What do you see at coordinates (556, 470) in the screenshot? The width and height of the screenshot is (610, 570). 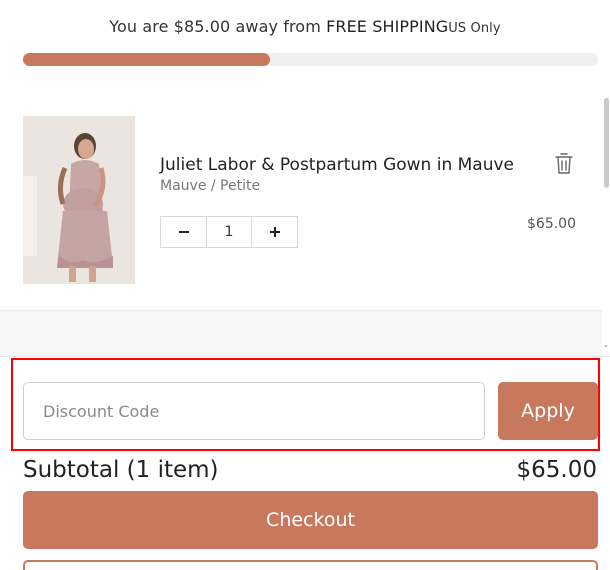 I see `subtotal-amount: $65.00` at bounding box center [556, 470].